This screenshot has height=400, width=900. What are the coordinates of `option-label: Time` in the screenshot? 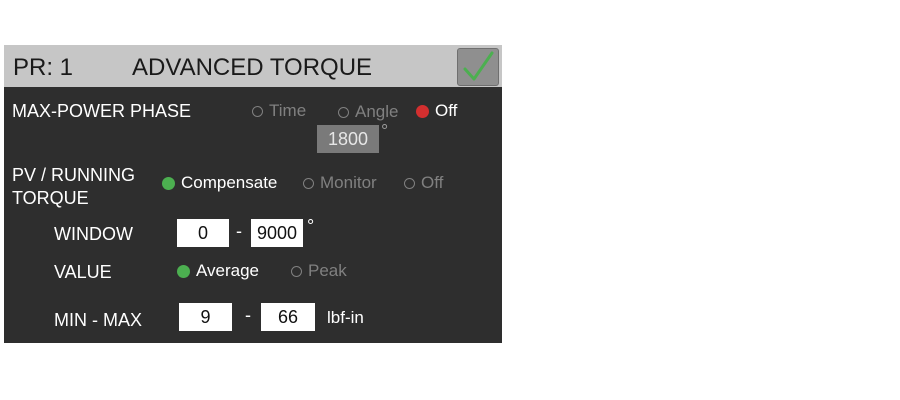 It's located at (288, 110).